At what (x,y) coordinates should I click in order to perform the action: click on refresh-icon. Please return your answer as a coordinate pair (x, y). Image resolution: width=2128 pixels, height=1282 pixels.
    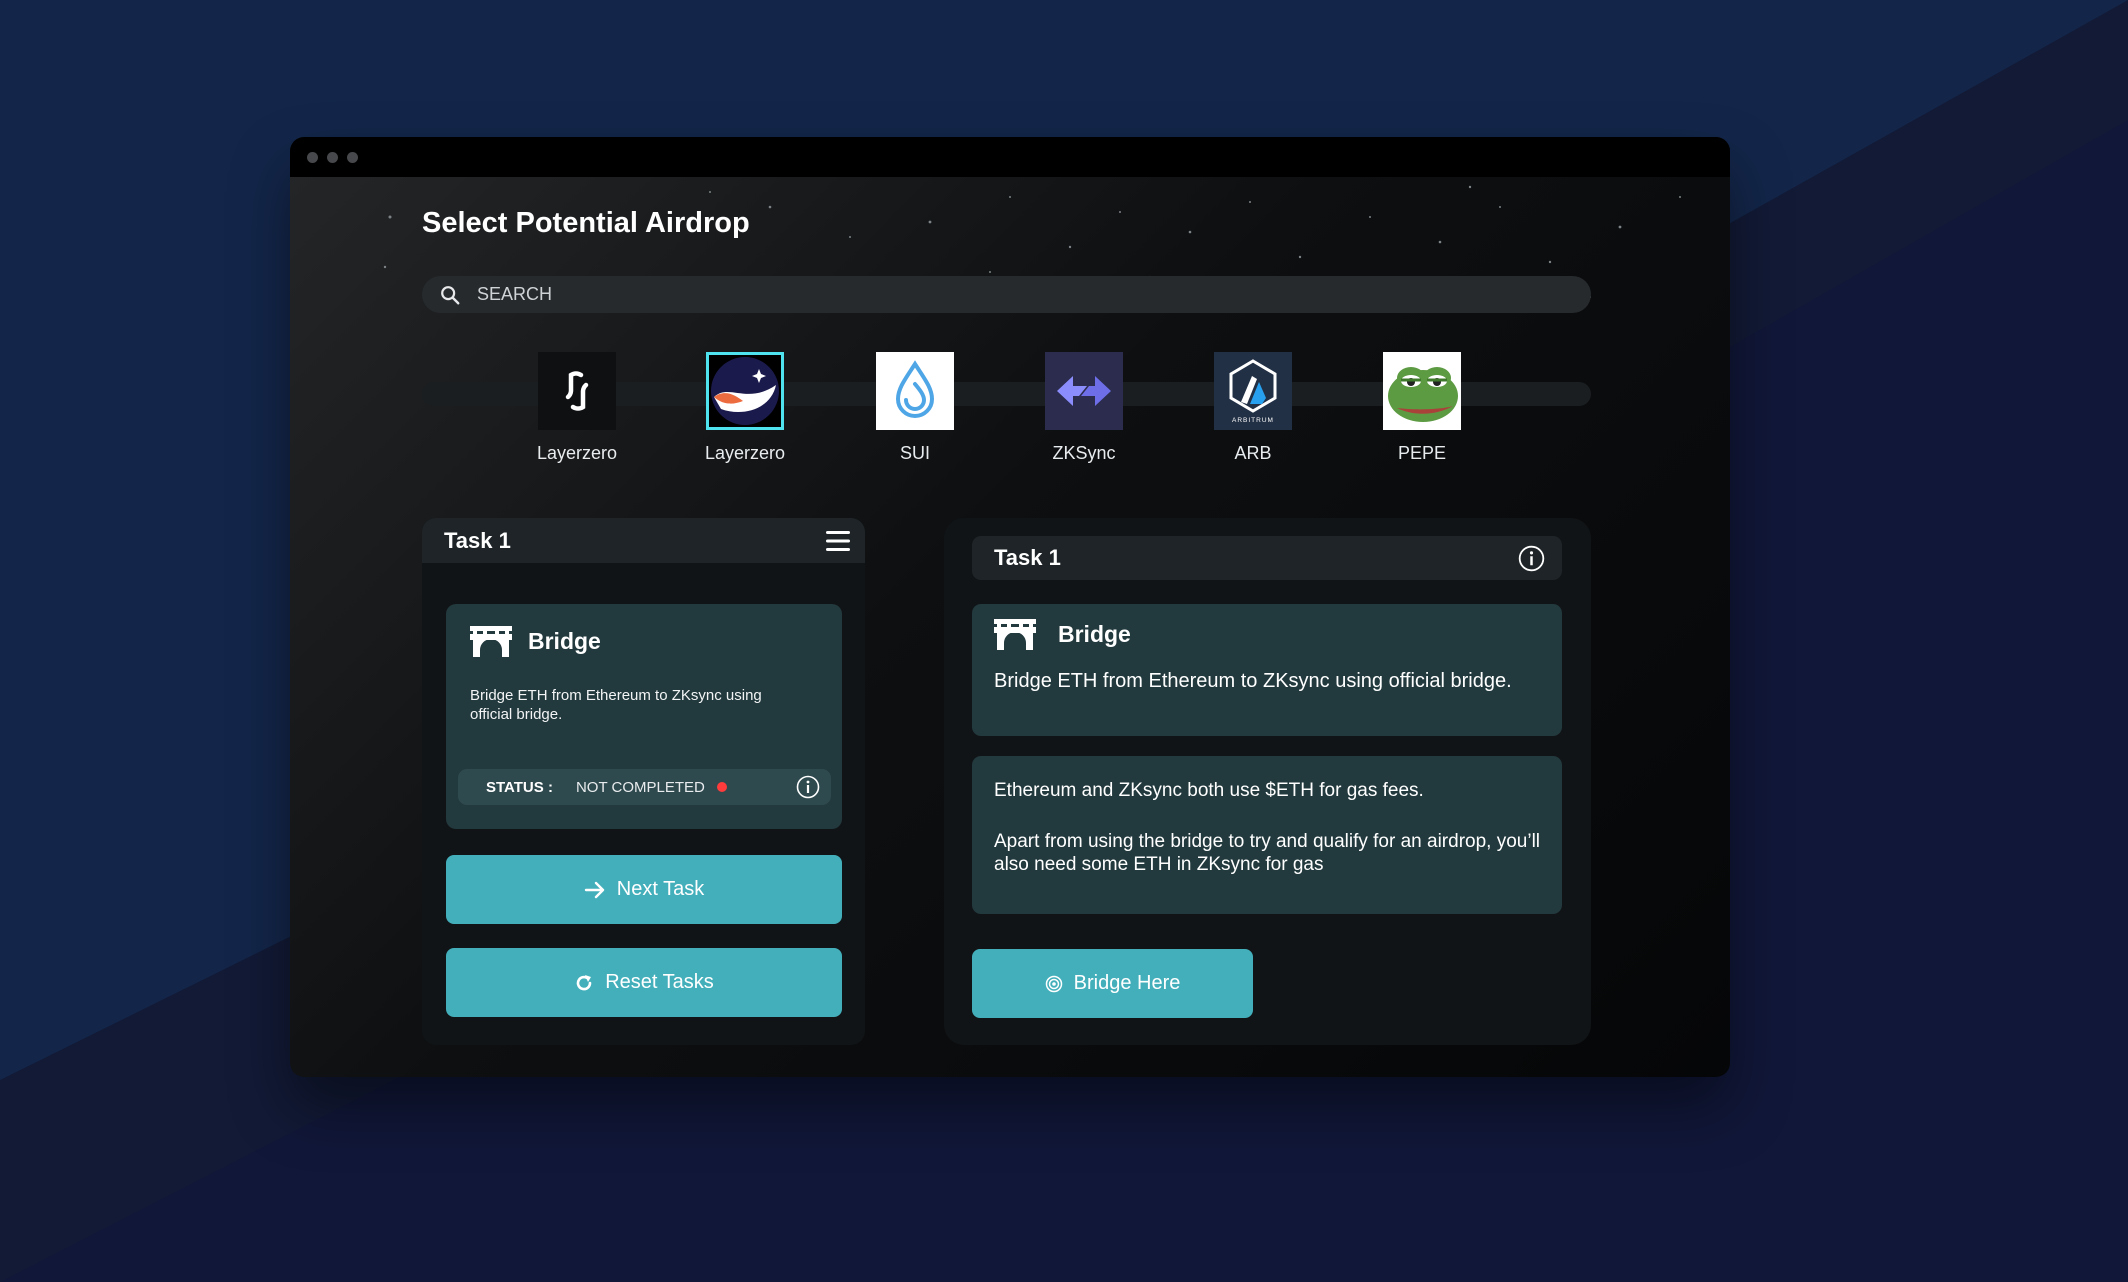
    Looking at the image, I should click on (584, 982).